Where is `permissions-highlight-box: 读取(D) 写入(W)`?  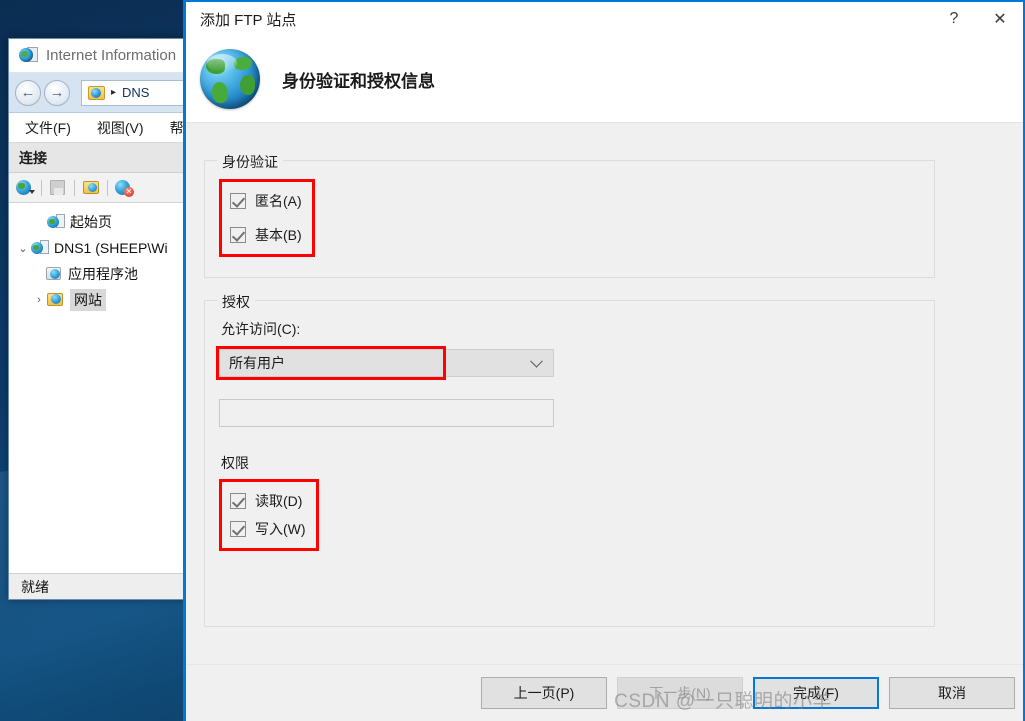
permissions-highlight-box: 读取(D) 写入(W) is located at coordinates (269, 515).